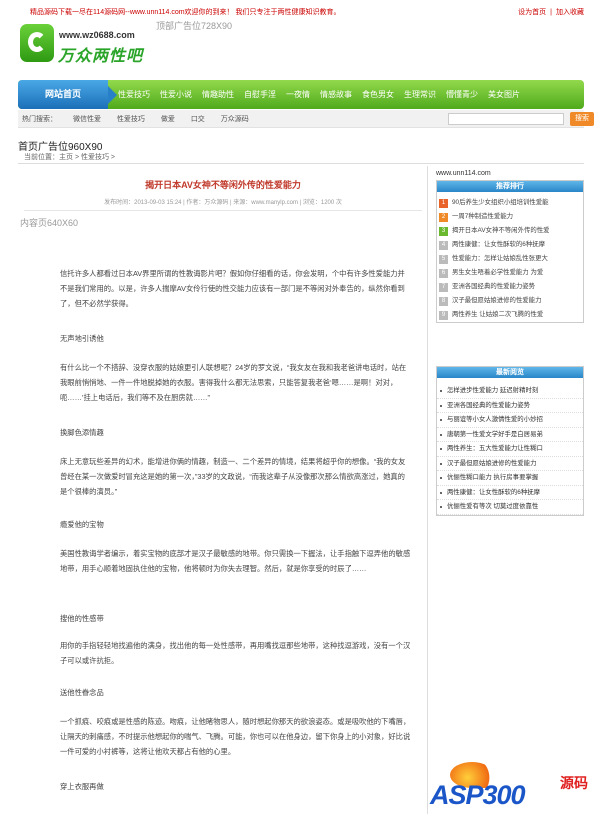  I want to click on recommend-item: 两性养生：五大性爱能力让性糊口, so click(510, 449).